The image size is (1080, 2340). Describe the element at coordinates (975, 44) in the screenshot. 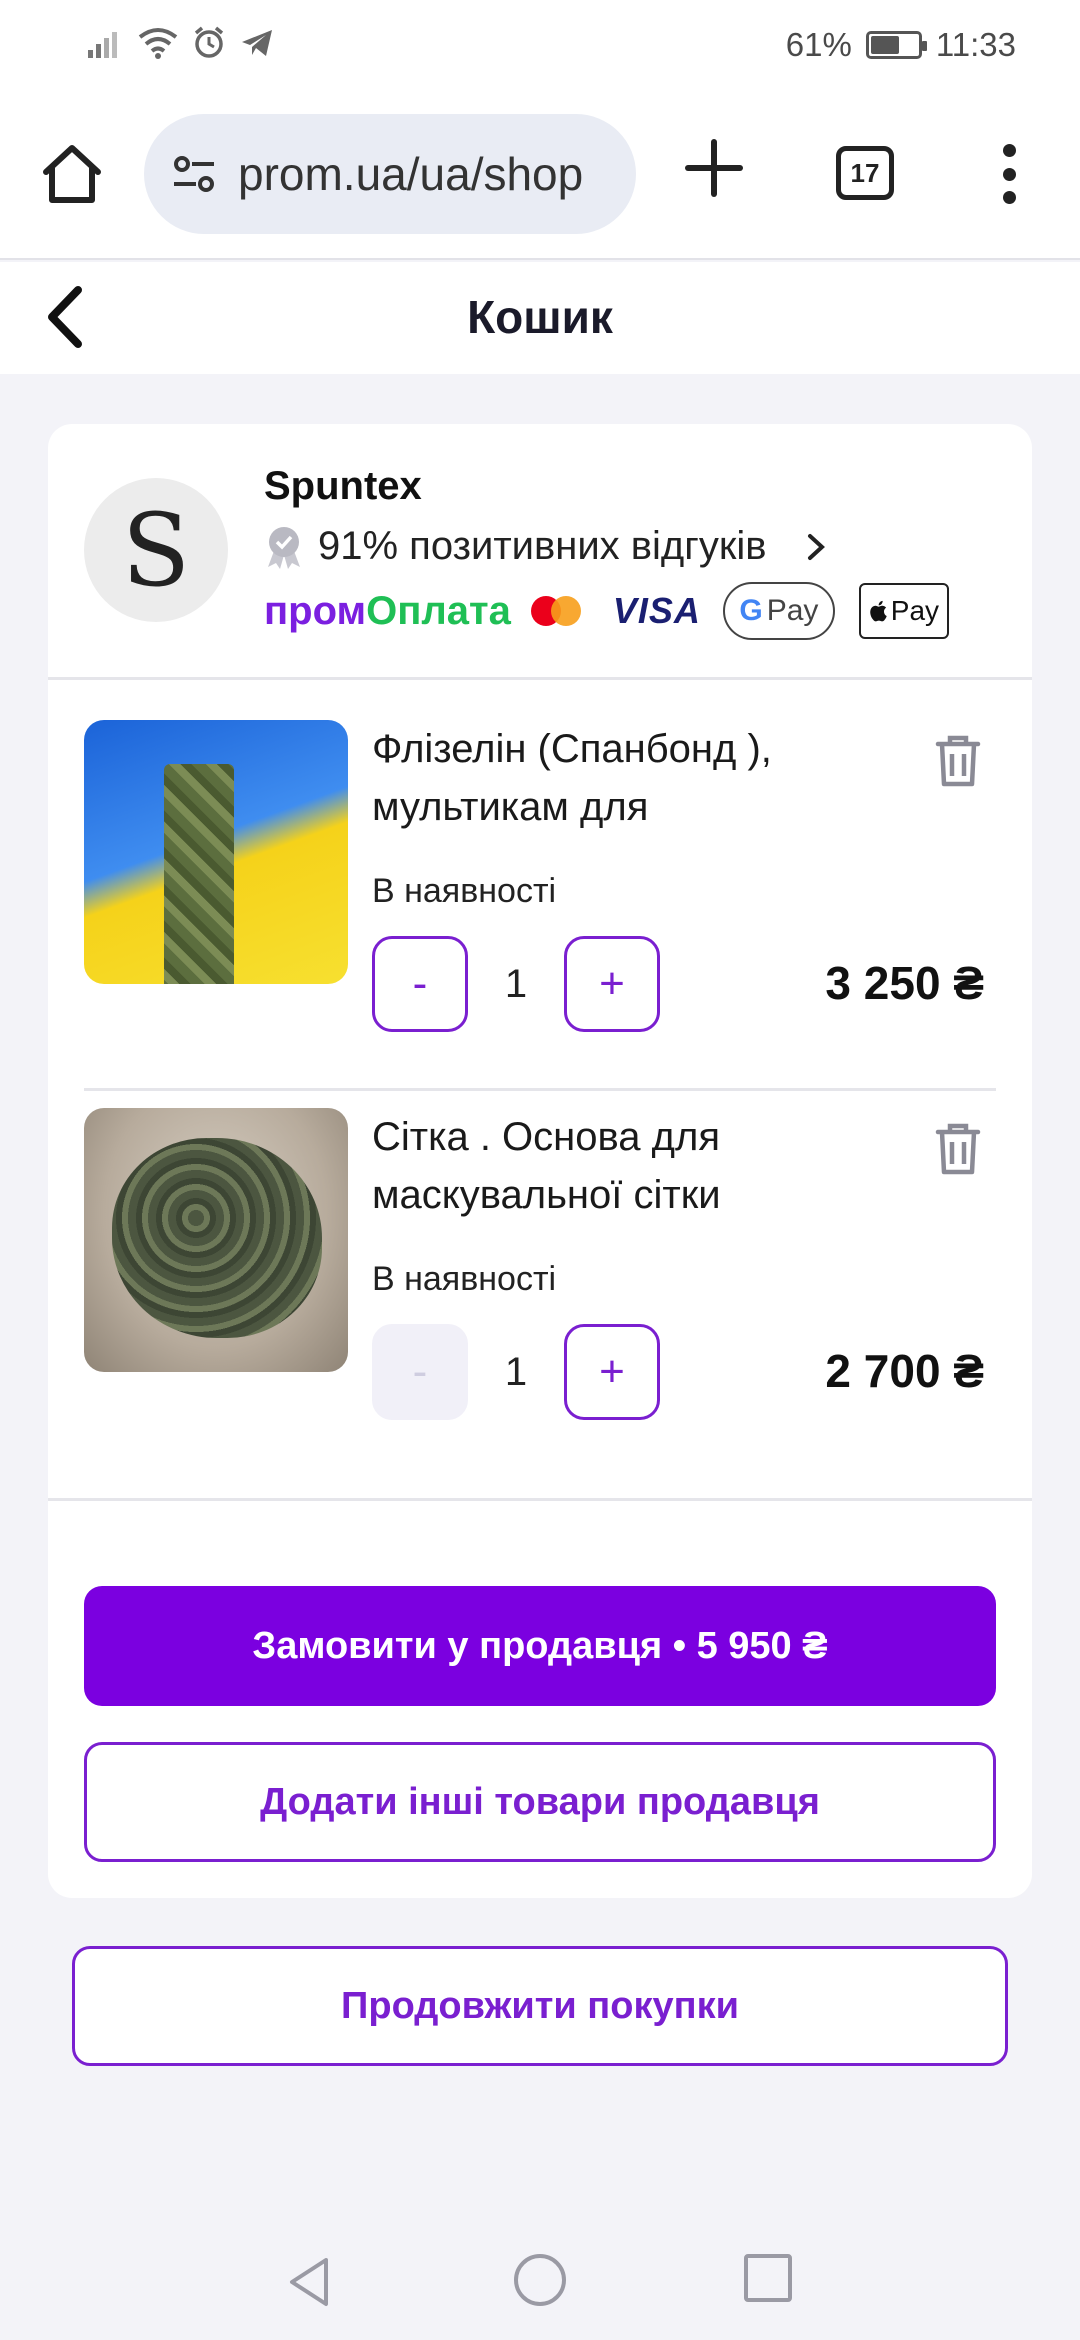

I see `clock: 11:33` at that location.